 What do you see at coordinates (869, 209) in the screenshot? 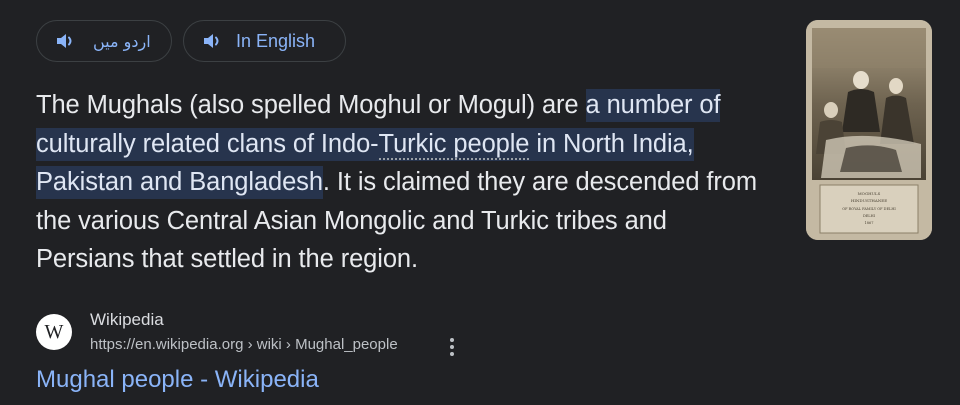
I see `thumbnail-caption: OF ROYAL FAMILY OF DELHI` at bounding box center [869, 209].